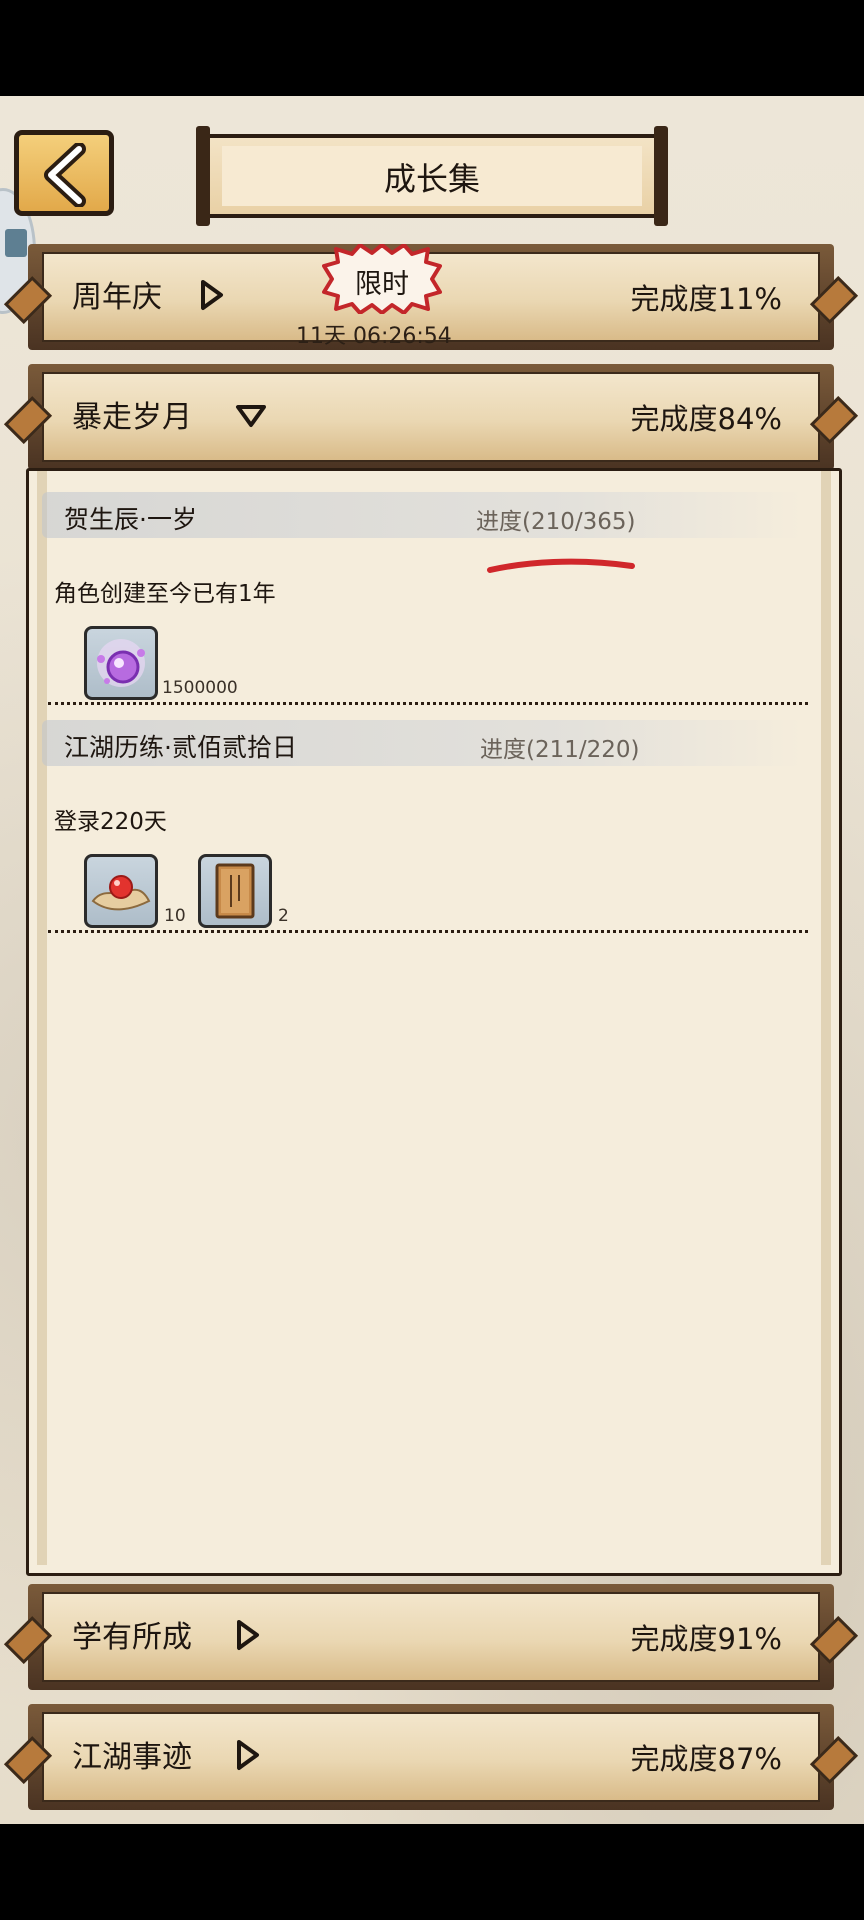 The width and height of the screenshot is (864, 1920). I want to click on back-arrow-icon, so click(65, 175).